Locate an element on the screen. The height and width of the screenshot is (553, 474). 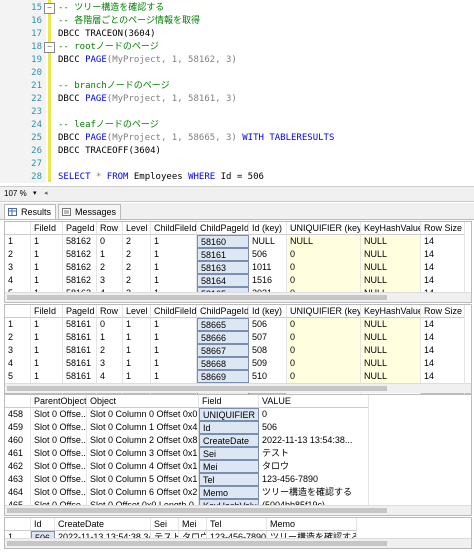
grid-cell: 58163 is located at coordinates (223, 267).